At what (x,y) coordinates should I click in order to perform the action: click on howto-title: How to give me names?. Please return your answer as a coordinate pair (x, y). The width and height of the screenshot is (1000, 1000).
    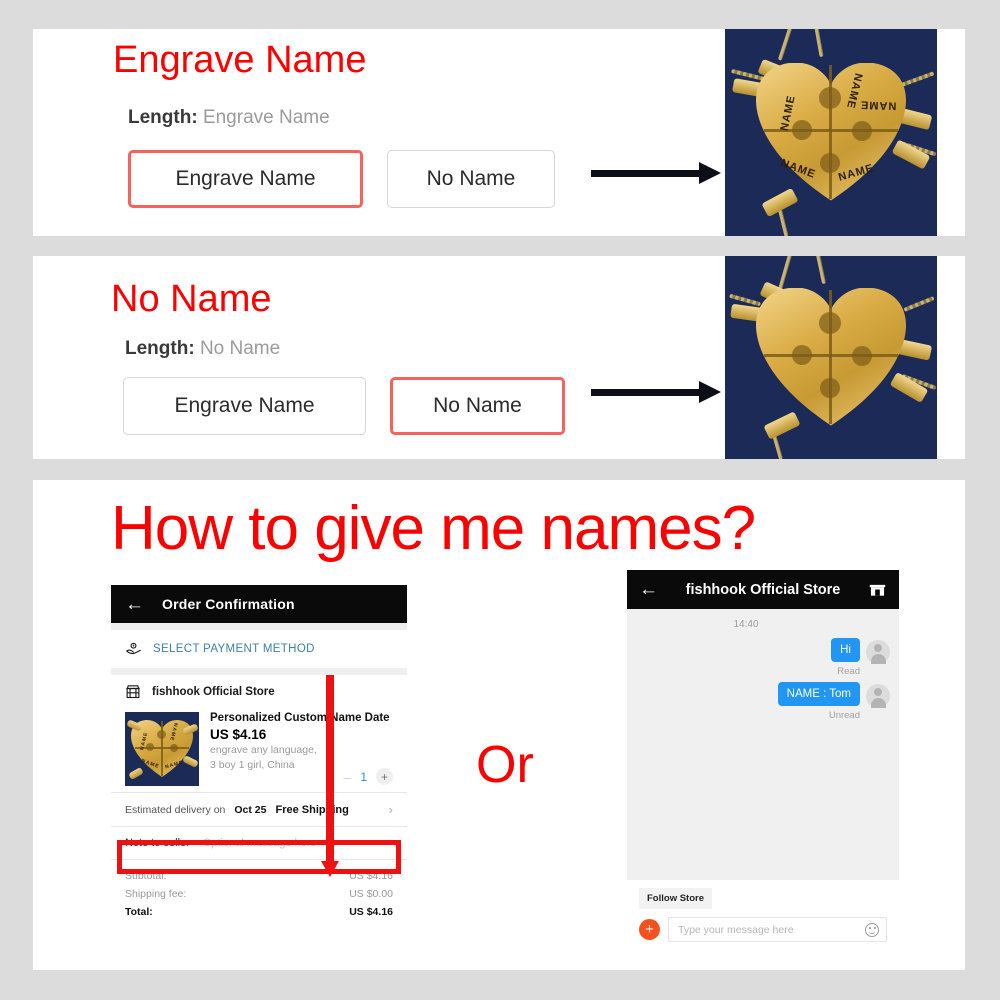
    Looking at the image, I should click on (433, 528).